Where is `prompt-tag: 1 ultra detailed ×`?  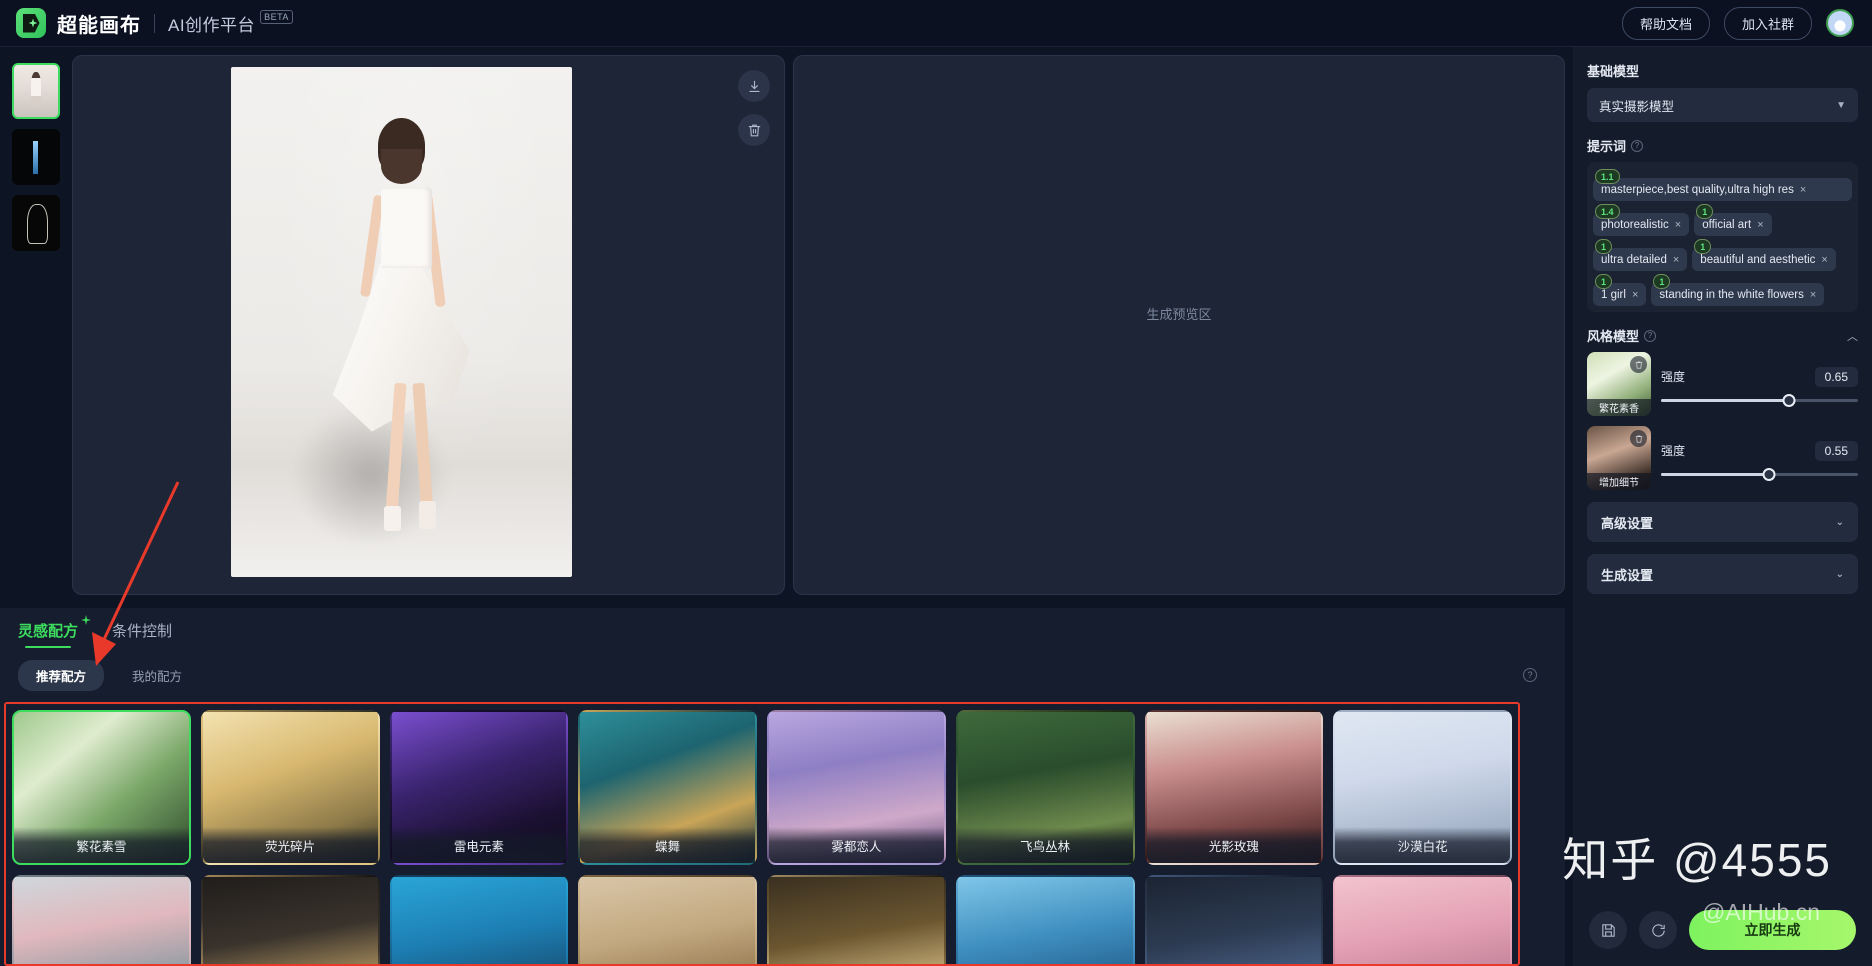
prompt-tag: 1 ultra detailed × is located at coordinates (1640, 255).